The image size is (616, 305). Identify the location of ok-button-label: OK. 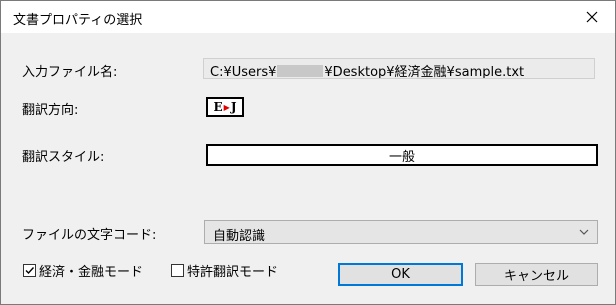
(400, 274).